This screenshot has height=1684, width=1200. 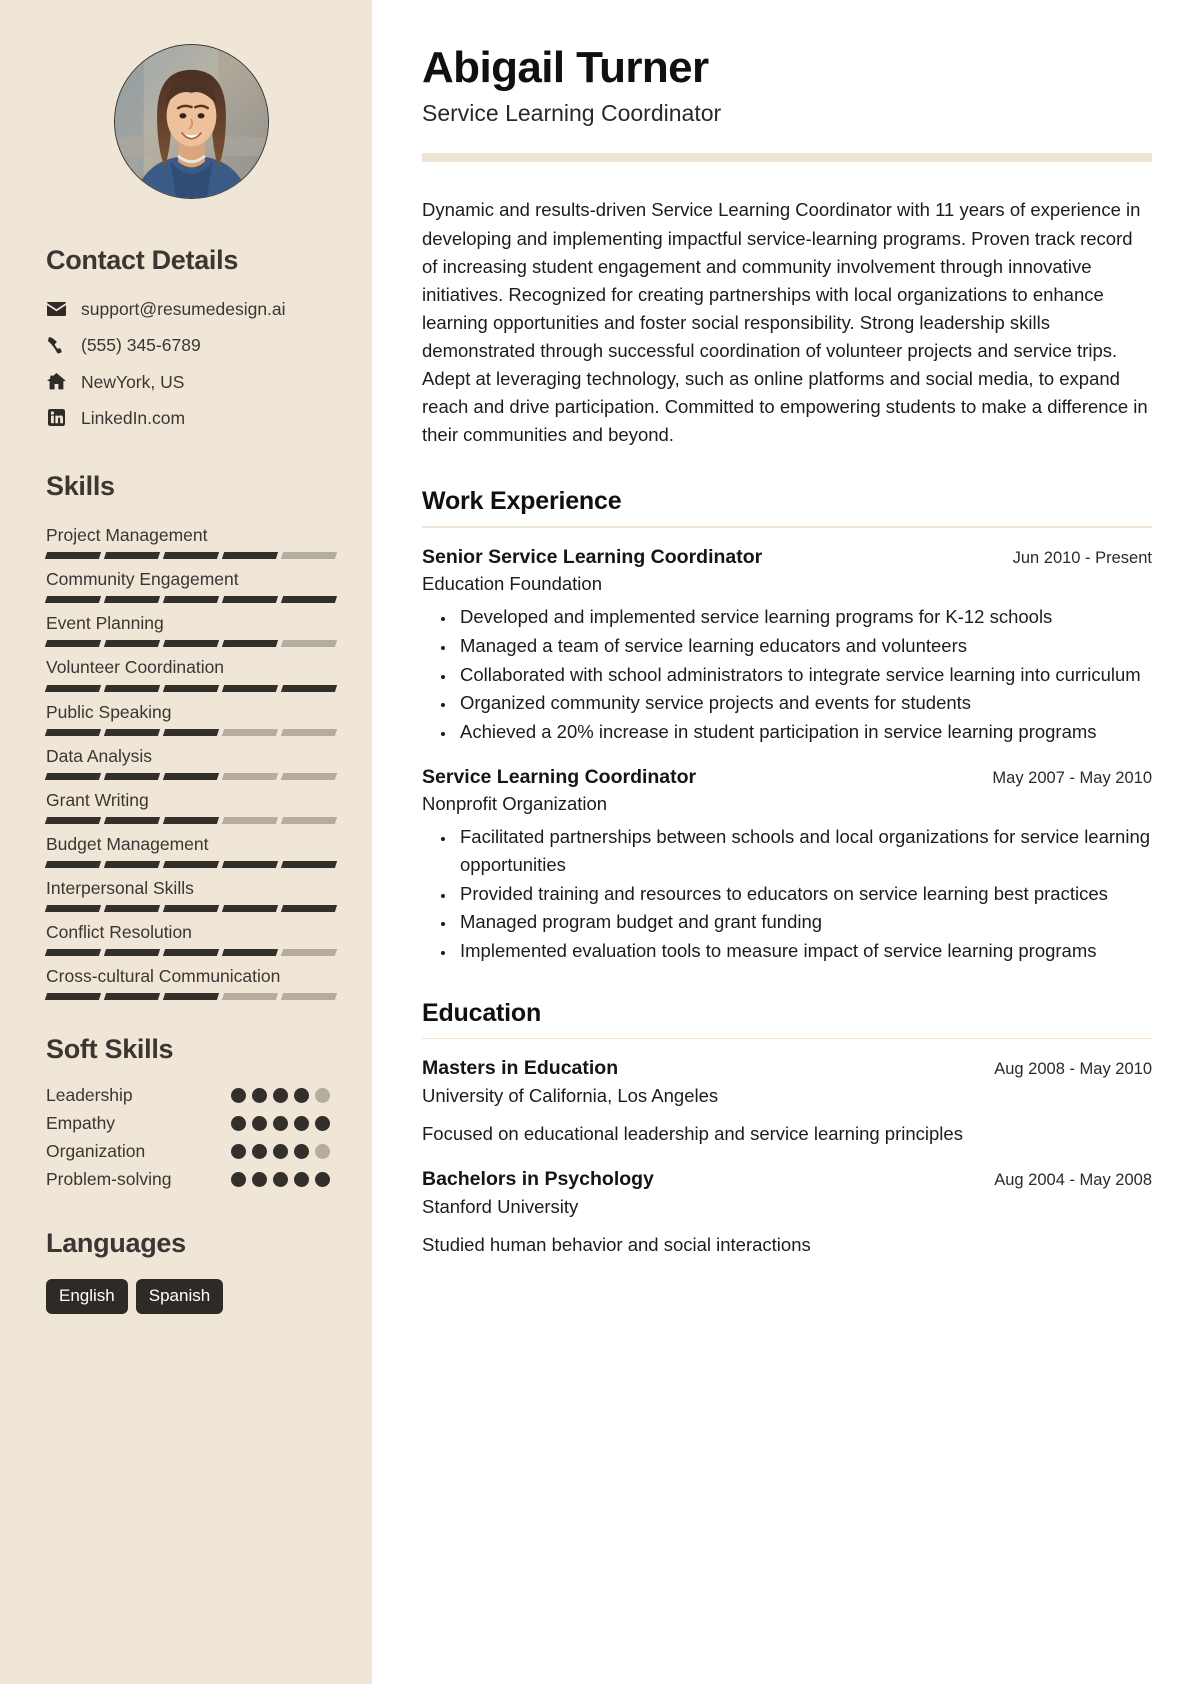 What do you see at coordinates (110, 1049) in the screenshot?
I see `soft-skills-heading: Soft Skills` at bounding box center [110, 1049].